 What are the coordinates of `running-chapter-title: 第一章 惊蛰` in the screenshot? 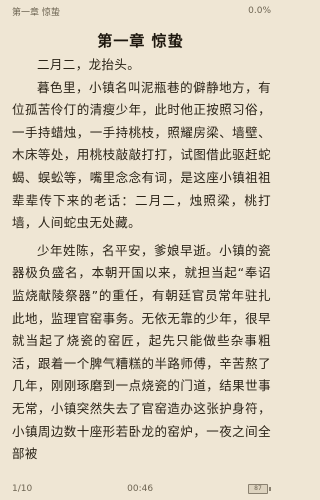 It's located at (36, 12).